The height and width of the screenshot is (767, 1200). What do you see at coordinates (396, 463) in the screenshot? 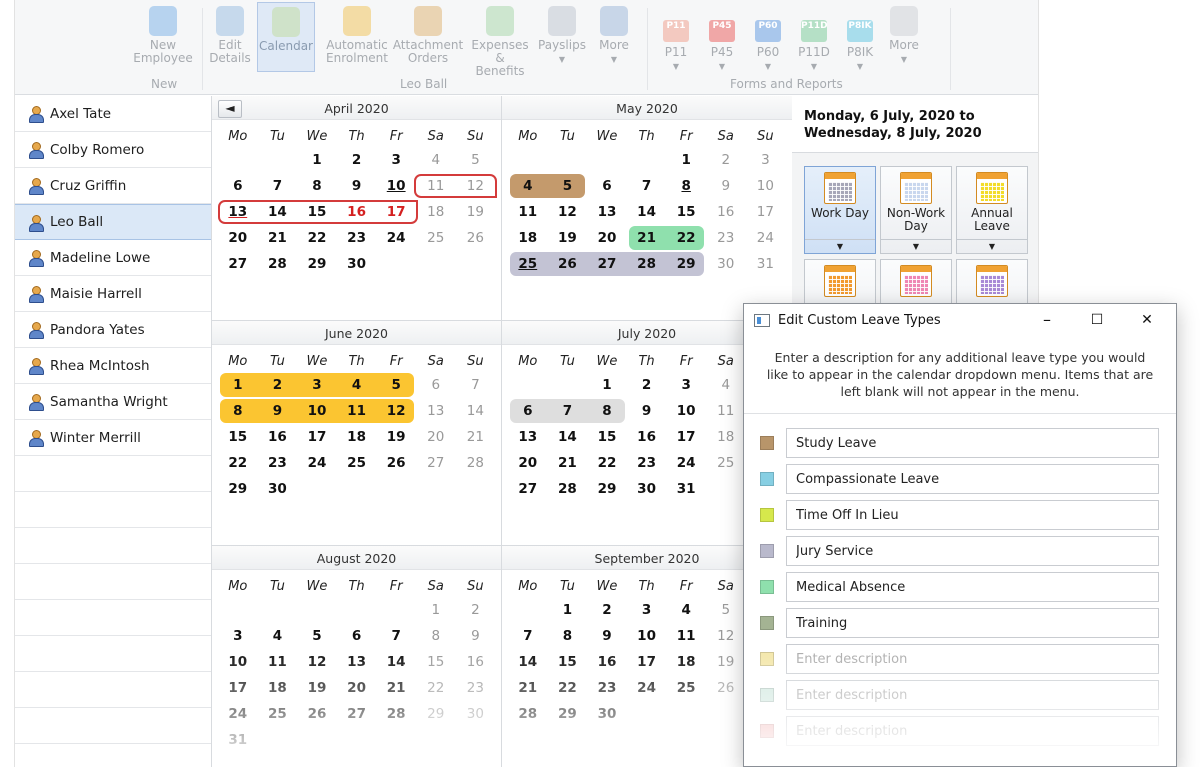
I see `calendar-day: 26` at bounding box center [396, 463].